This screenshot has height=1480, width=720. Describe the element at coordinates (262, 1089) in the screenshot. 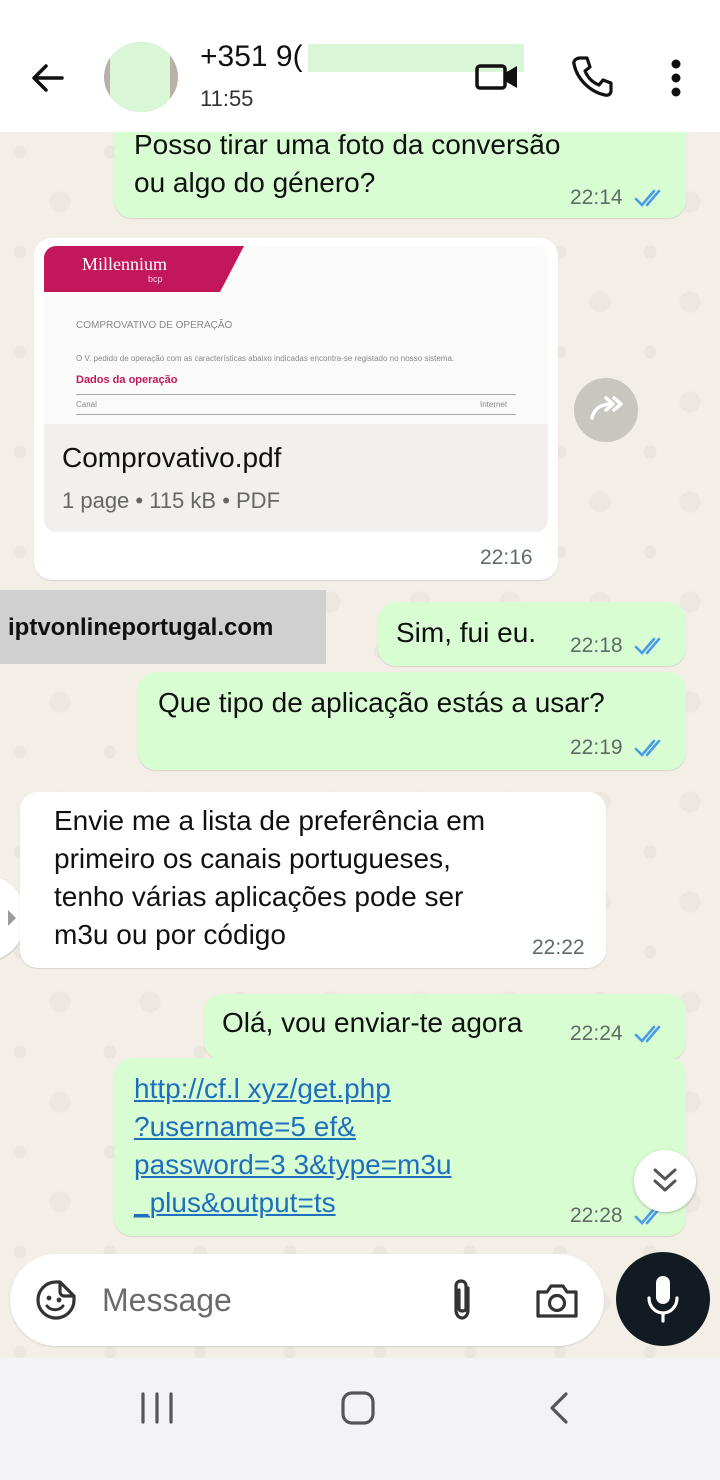

I see `message-link: http://cf.l xyz/get.php` at that location.